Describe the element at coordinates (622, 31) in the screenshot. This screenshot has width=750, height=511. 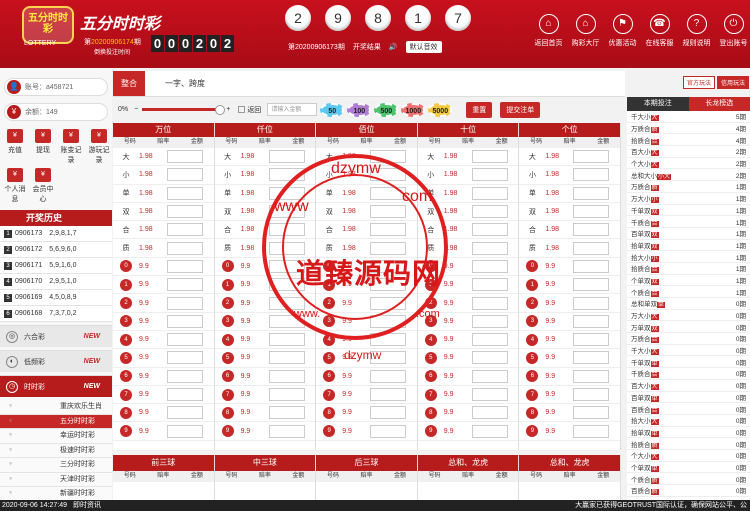
I see `nav-button: ⚑ 优惠活动` at that location.